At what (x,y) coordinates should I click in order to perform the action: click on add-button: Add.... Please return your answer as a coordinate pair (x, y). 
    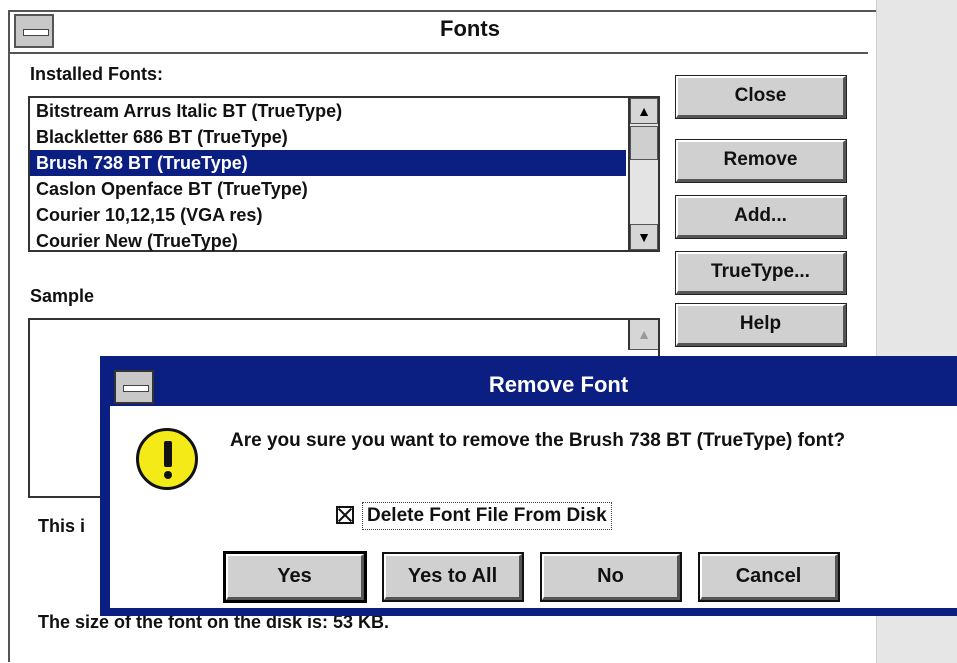
    Looking at the image, I should click on (761, 217).